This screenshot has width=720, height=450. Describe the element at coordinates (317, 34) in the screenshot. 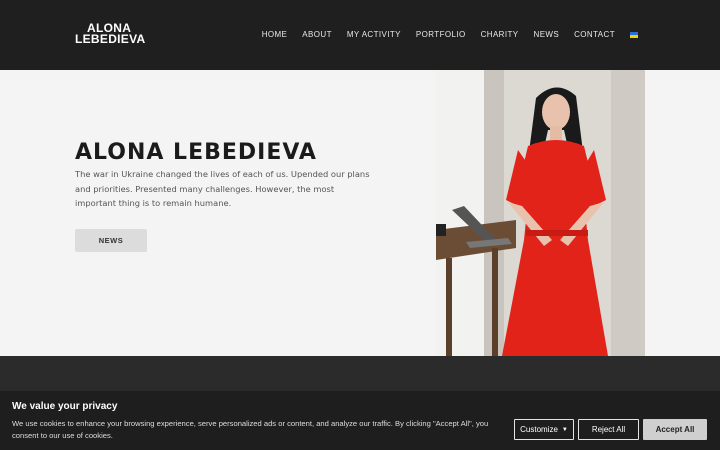

I see `nav-about: ABOUT` at that location.